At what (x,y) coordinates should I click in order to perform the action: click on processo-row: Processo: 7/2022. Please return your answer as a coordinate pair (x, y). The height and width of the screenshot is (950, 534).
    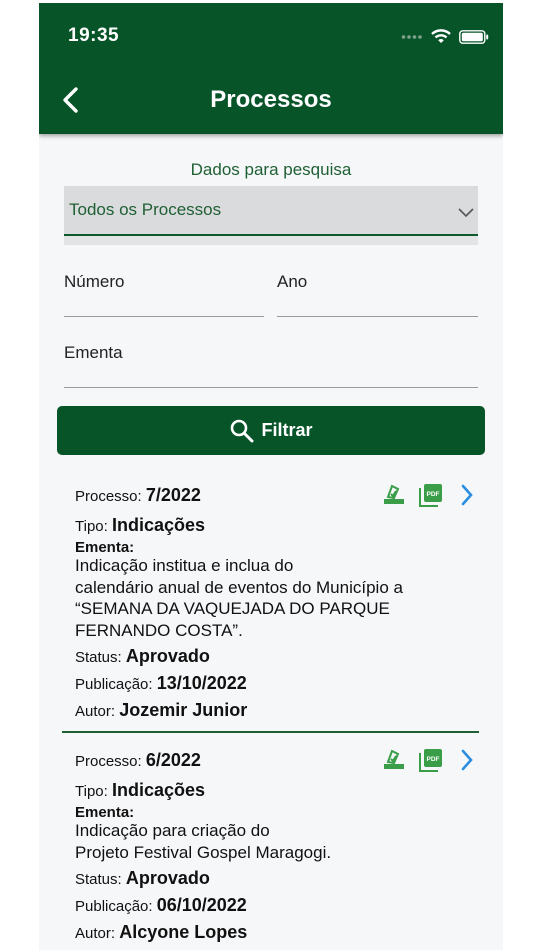
    Looking at the image, I should click on (138, 495).